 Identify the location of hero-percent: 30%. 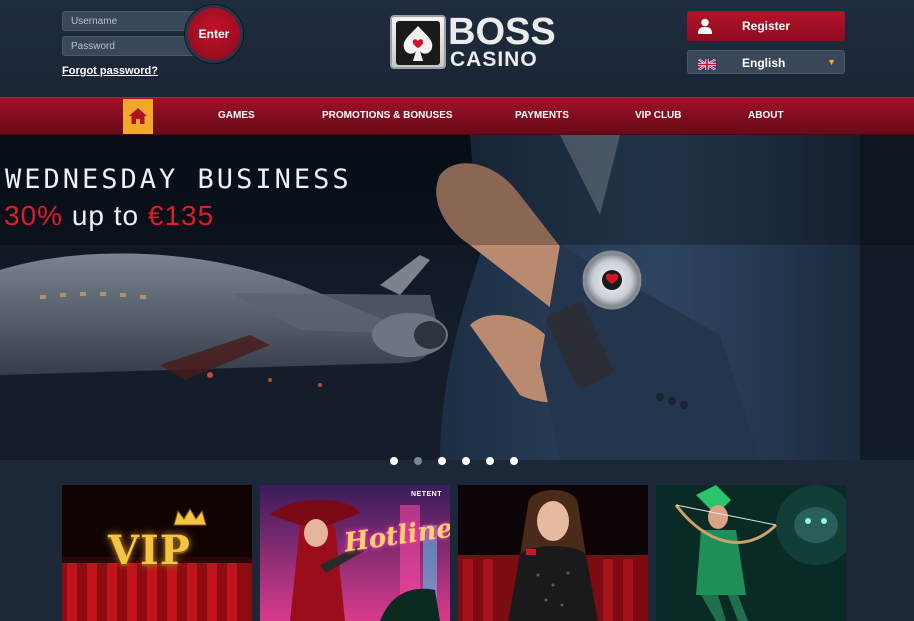
(34, 215).